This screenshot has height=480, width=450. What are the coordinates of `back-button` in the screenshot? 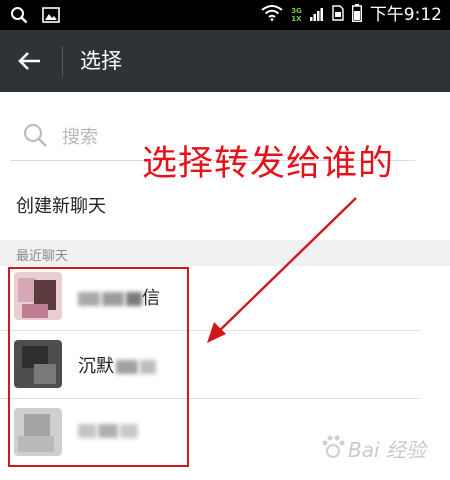 It's located at (30, 61).